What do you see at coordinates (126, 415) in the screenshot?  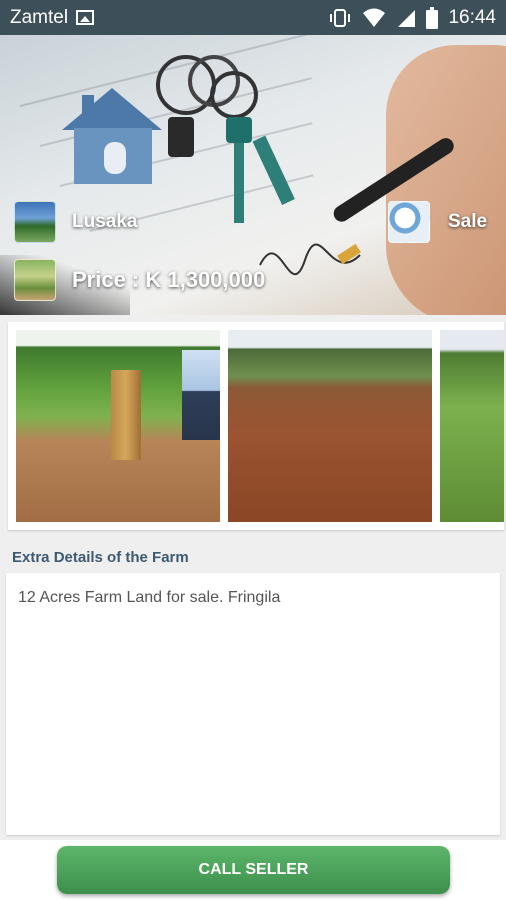 I see `pump-post` at bounding box center [126, 415].